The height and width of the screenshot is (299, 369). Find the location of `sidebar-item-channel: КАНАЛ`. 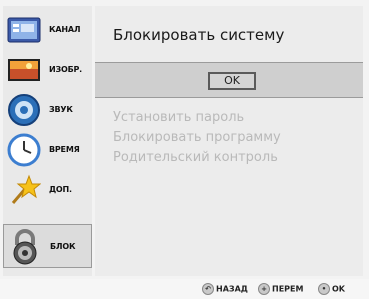

sidebar-item-channel: КАНАЛ is located at coordinates (47, 30).